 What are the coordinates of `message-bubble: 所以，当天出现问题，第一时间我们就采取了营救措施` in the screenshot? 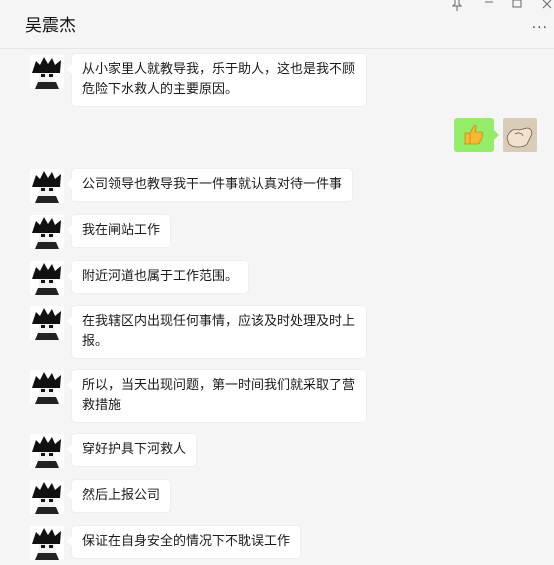 It's located at (216, 396).